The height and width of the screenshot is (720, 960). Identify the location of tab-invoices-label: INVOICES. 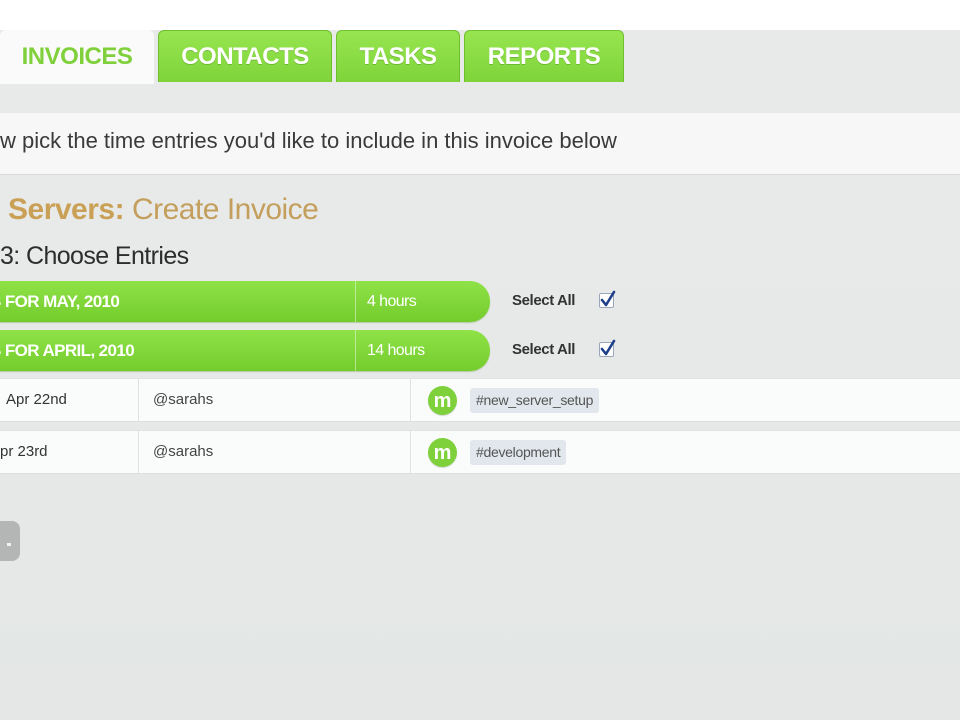
(77, 56).